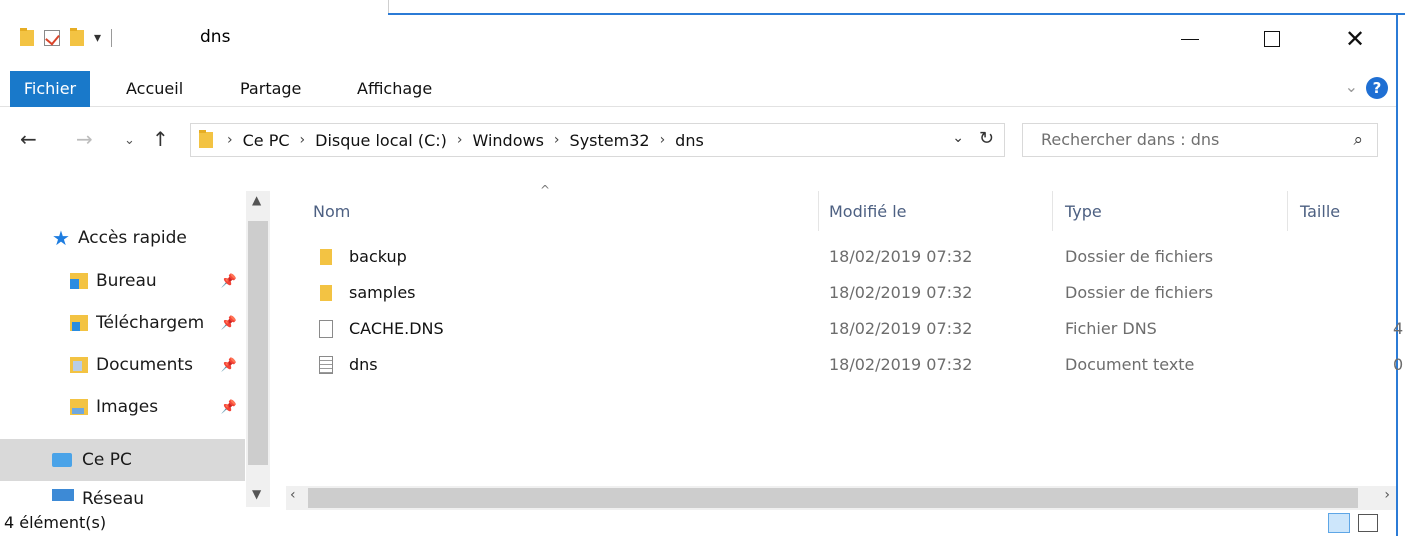  What do you see at coordinates (394, 89) in the screenshot?
I see `tab-affichage: Affichage` at bounding box center [394, 89].